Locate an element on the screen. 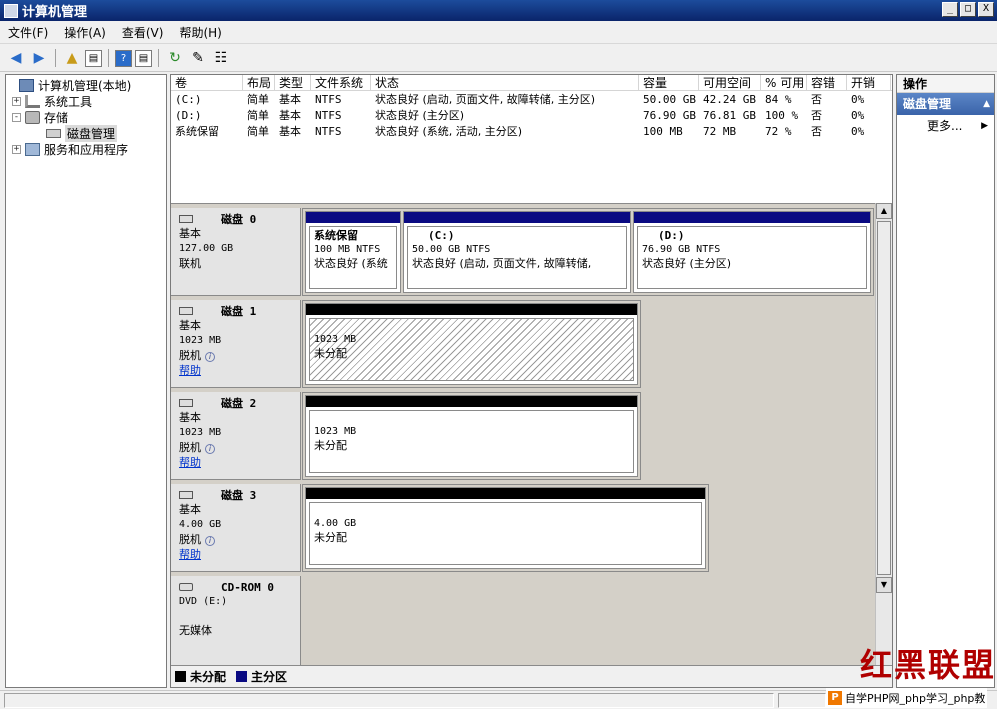 Image resolution: width=997 pixels, height=709 pixels. partition-filesystem: 50.00 GB NTFS is located at coordinates (451, 249).